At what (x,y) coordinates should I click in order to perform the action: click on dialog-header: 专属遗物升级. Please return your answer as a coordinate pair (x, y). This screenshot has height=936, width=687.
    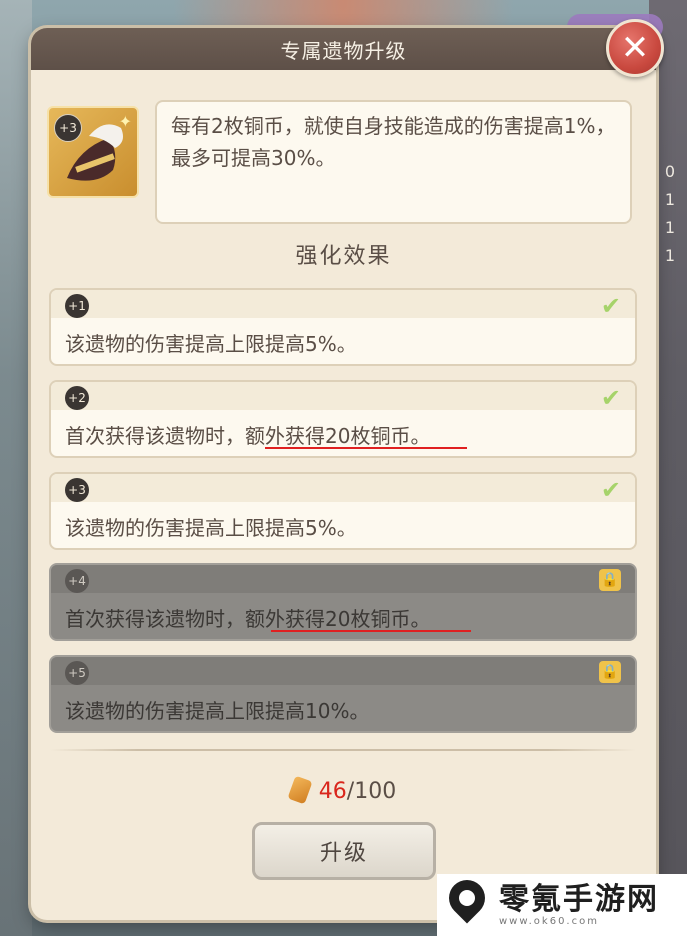
    Looking at the image, I should click on (343, 49).